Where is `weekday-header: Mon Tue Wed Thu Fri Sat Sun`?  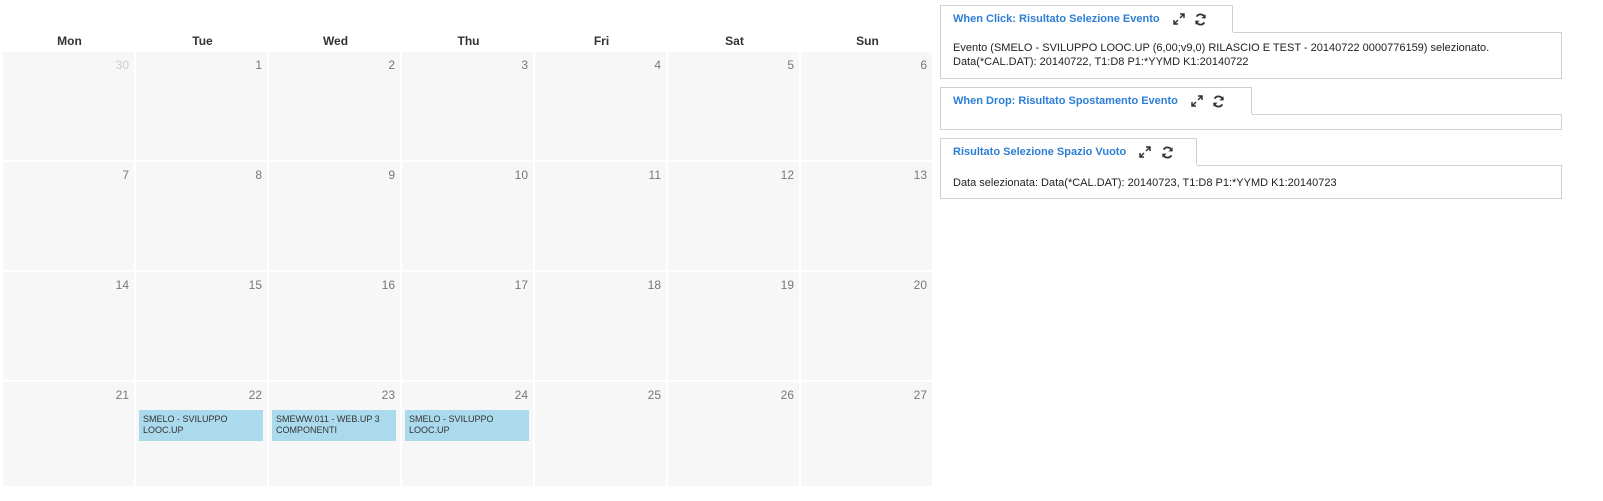
weekday-header: Mon Tue Wed Thu Fri Sat Sun is located at coordinates (469, 41).